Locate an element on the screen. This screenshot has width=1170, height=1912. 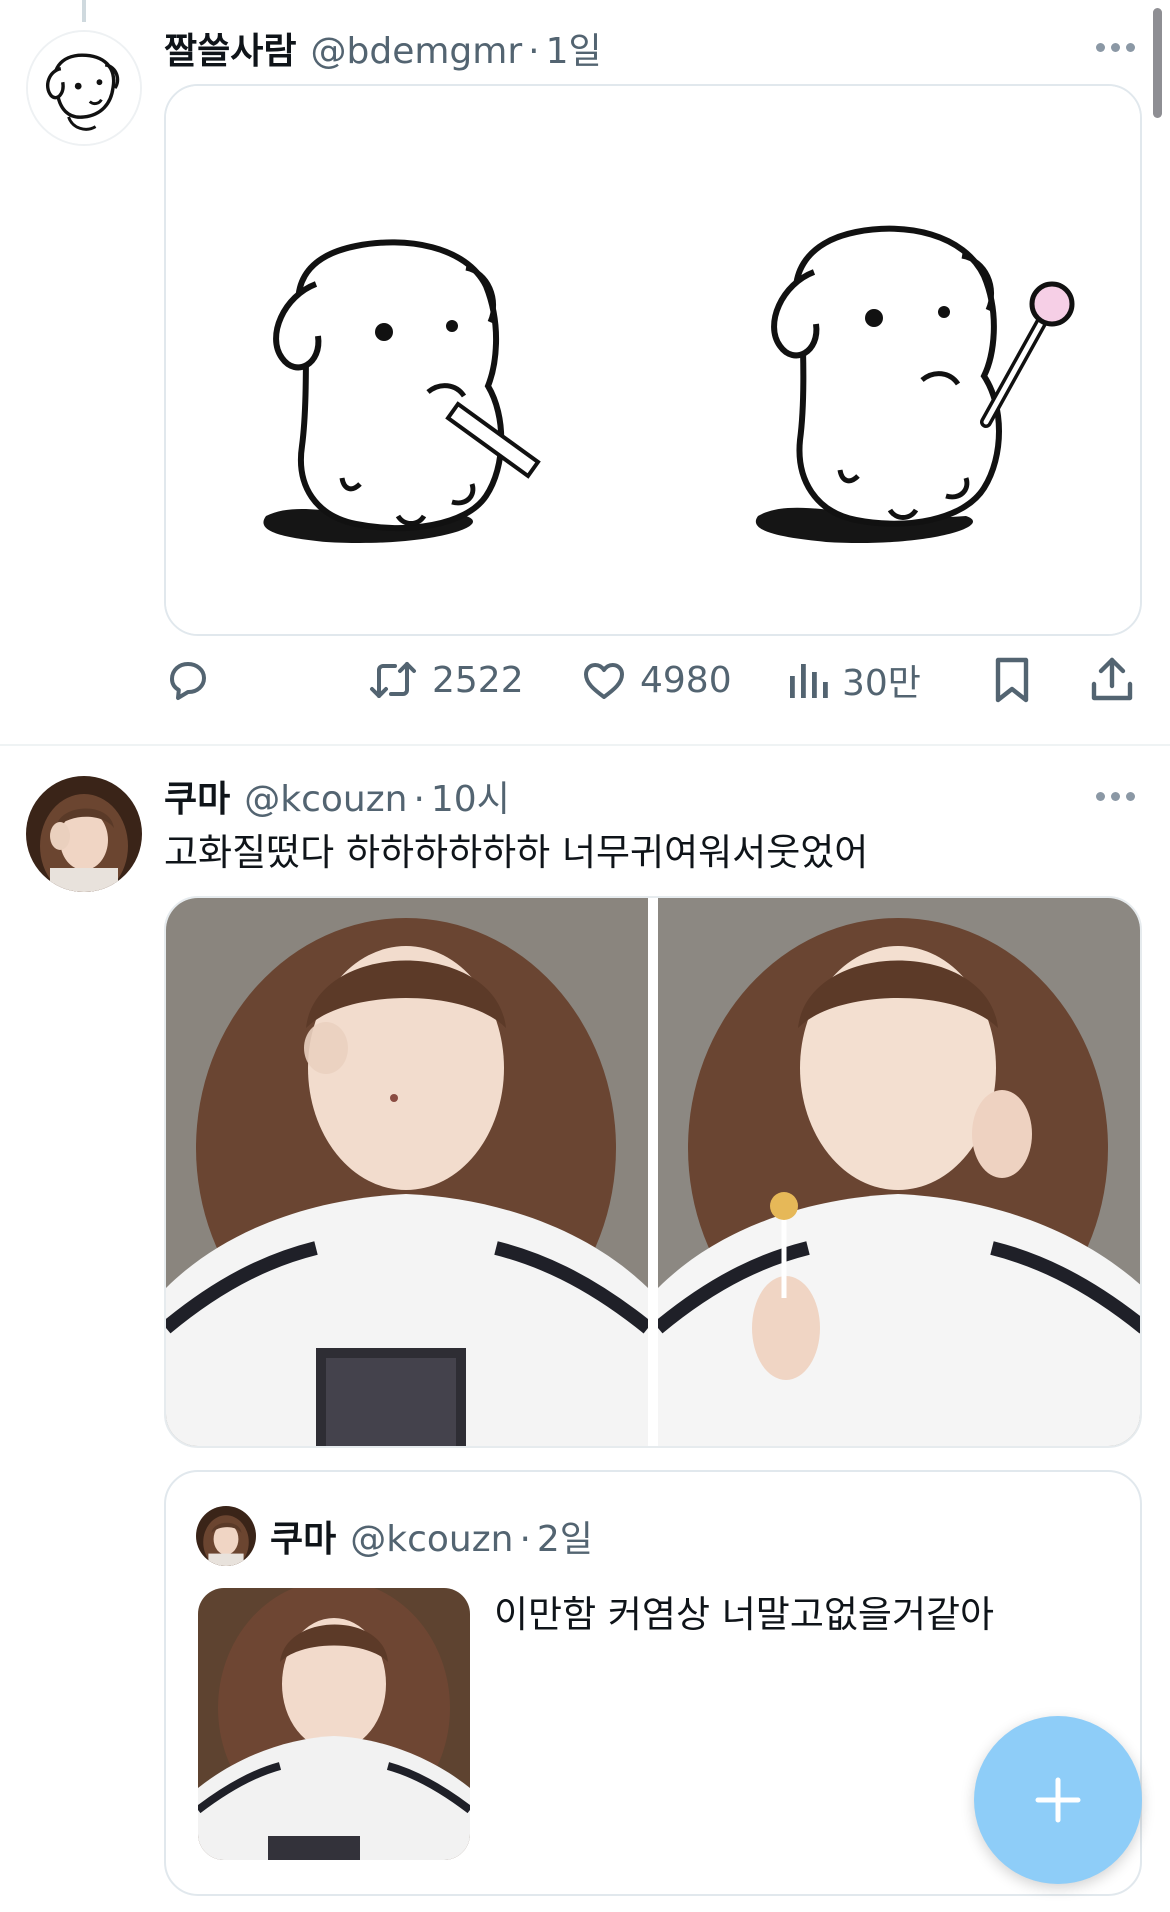
quoted-author-avatar is located at coordinates (226, 1536).